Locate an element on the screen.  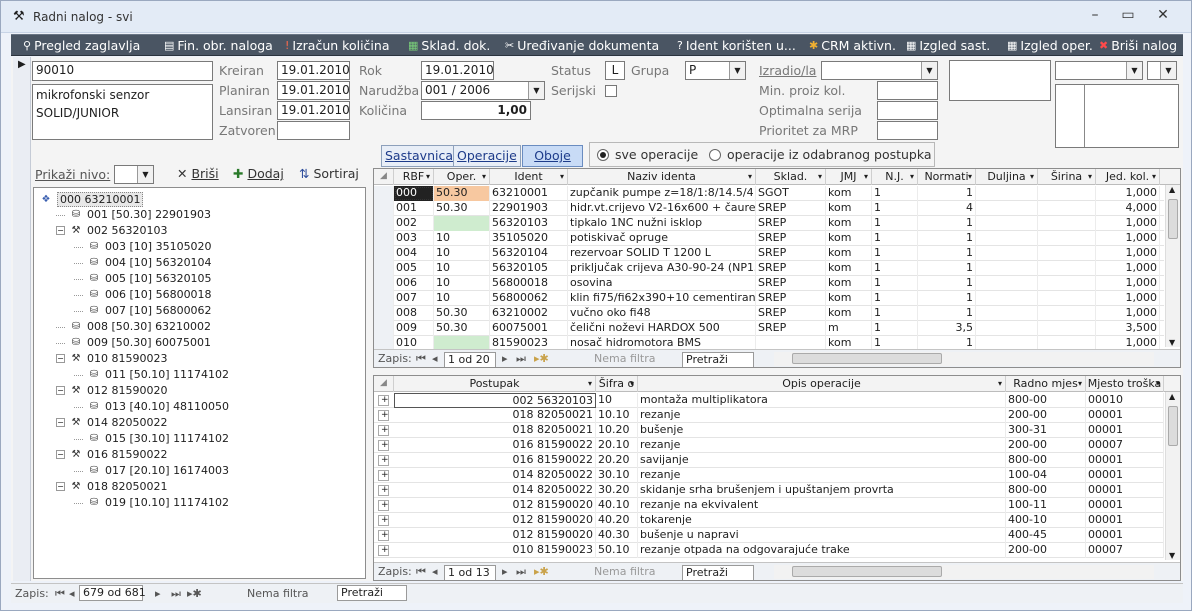
chevron-down-icon: ▼ is located at coordinates (1134, 70).